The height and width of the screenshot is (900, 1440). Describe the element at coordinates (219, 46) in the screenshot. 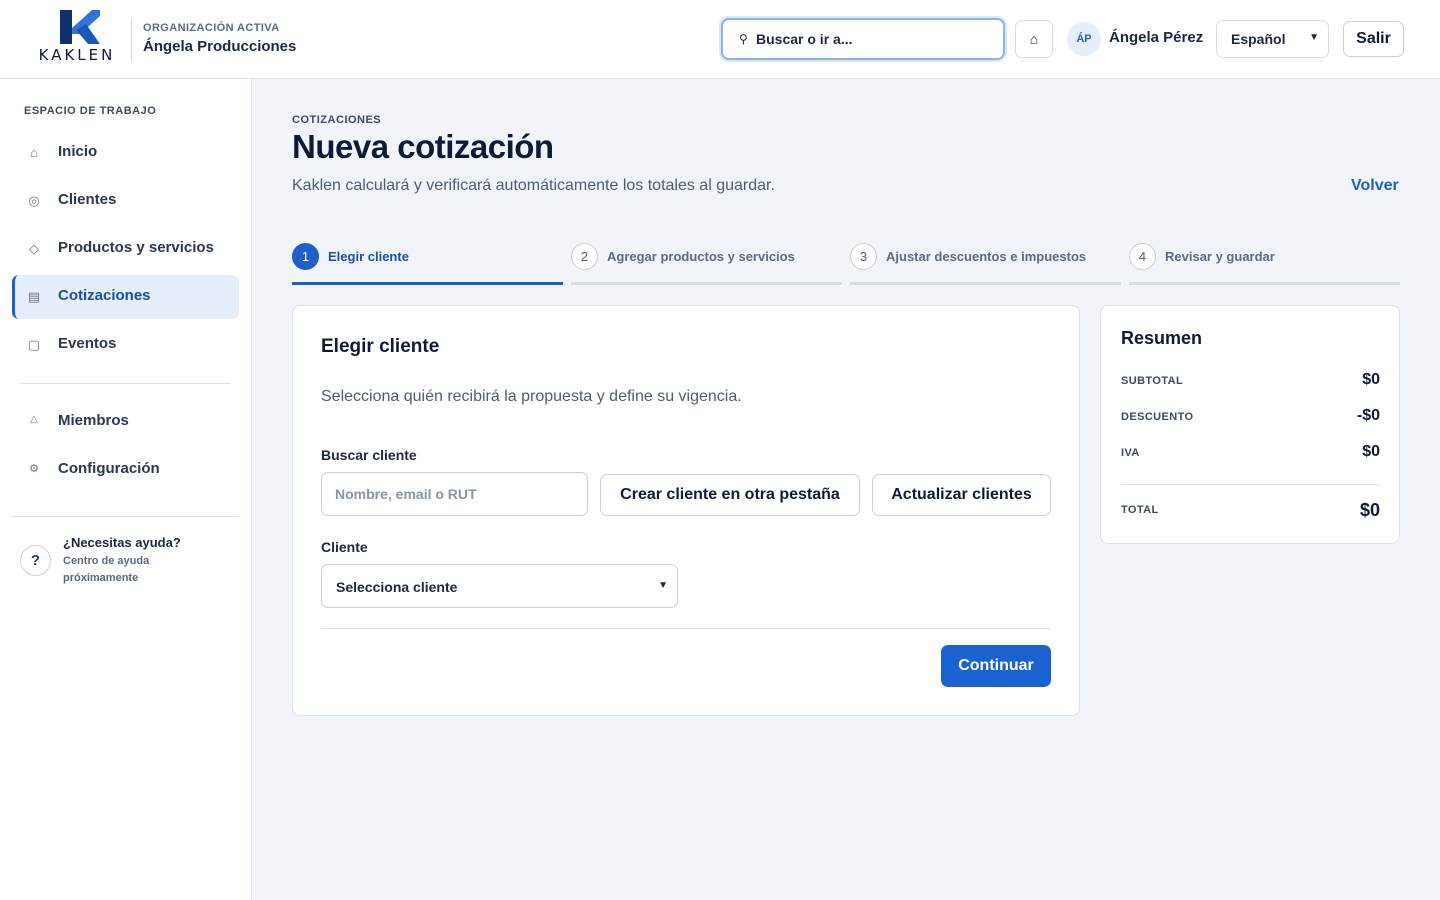

I see `org-name: Ángela Producciones` at that location.